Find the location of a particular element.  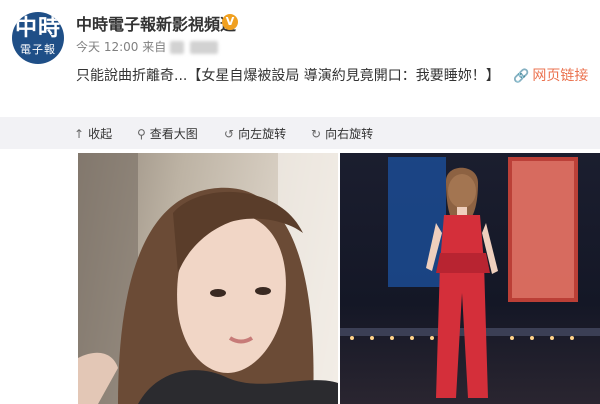

avatar-text-main: 中時 is located at coordinates (37, 28).